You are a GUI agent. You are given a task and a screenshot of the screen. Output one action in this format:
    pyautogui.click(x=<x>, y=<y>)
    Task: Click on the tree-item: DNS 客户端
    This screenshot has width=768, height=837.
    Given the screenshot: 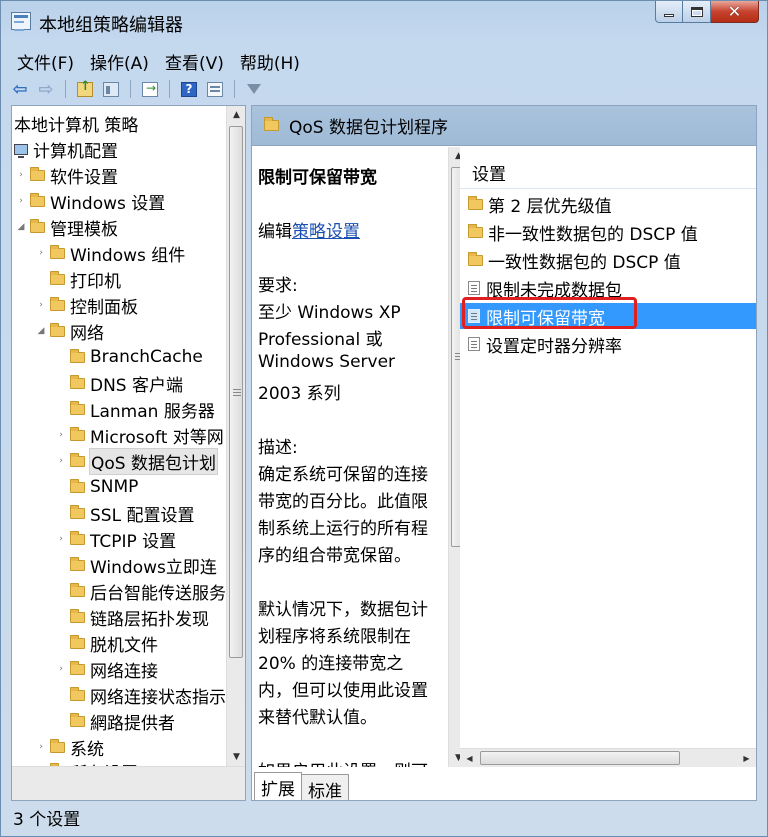 What is the action you would take?
    pyautogui.click(x=119, y=383)
    